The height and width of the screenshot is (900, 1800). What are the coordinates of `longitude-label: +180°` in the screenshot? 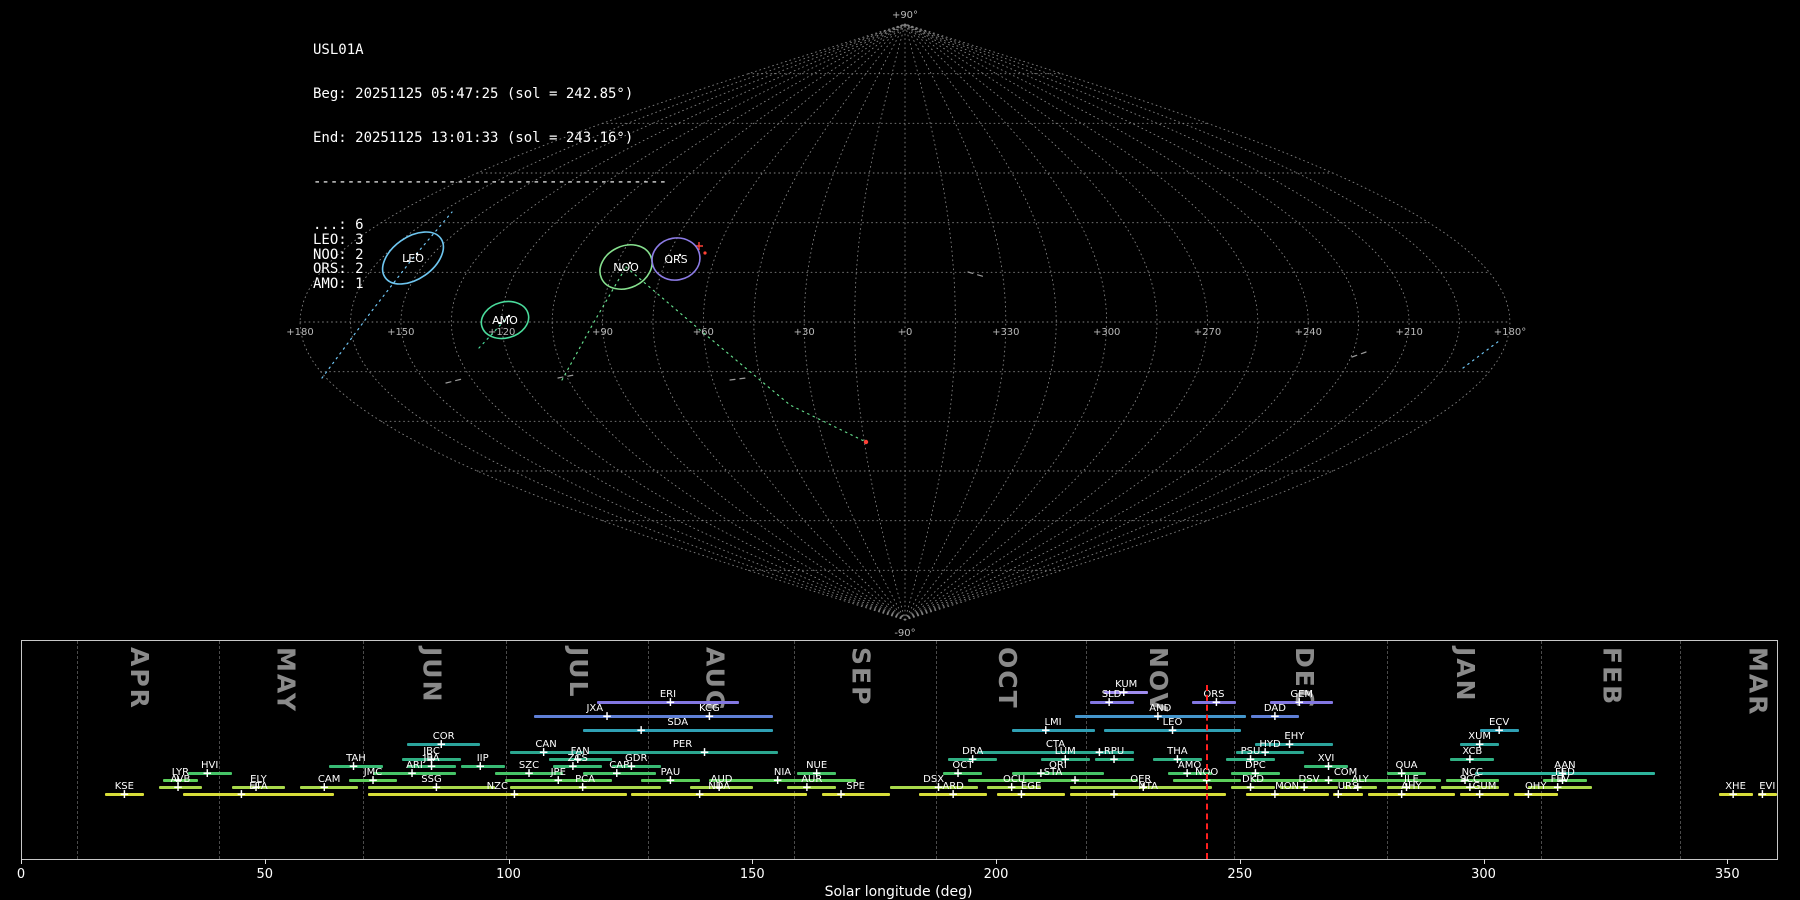 It's located at (1510, 332).